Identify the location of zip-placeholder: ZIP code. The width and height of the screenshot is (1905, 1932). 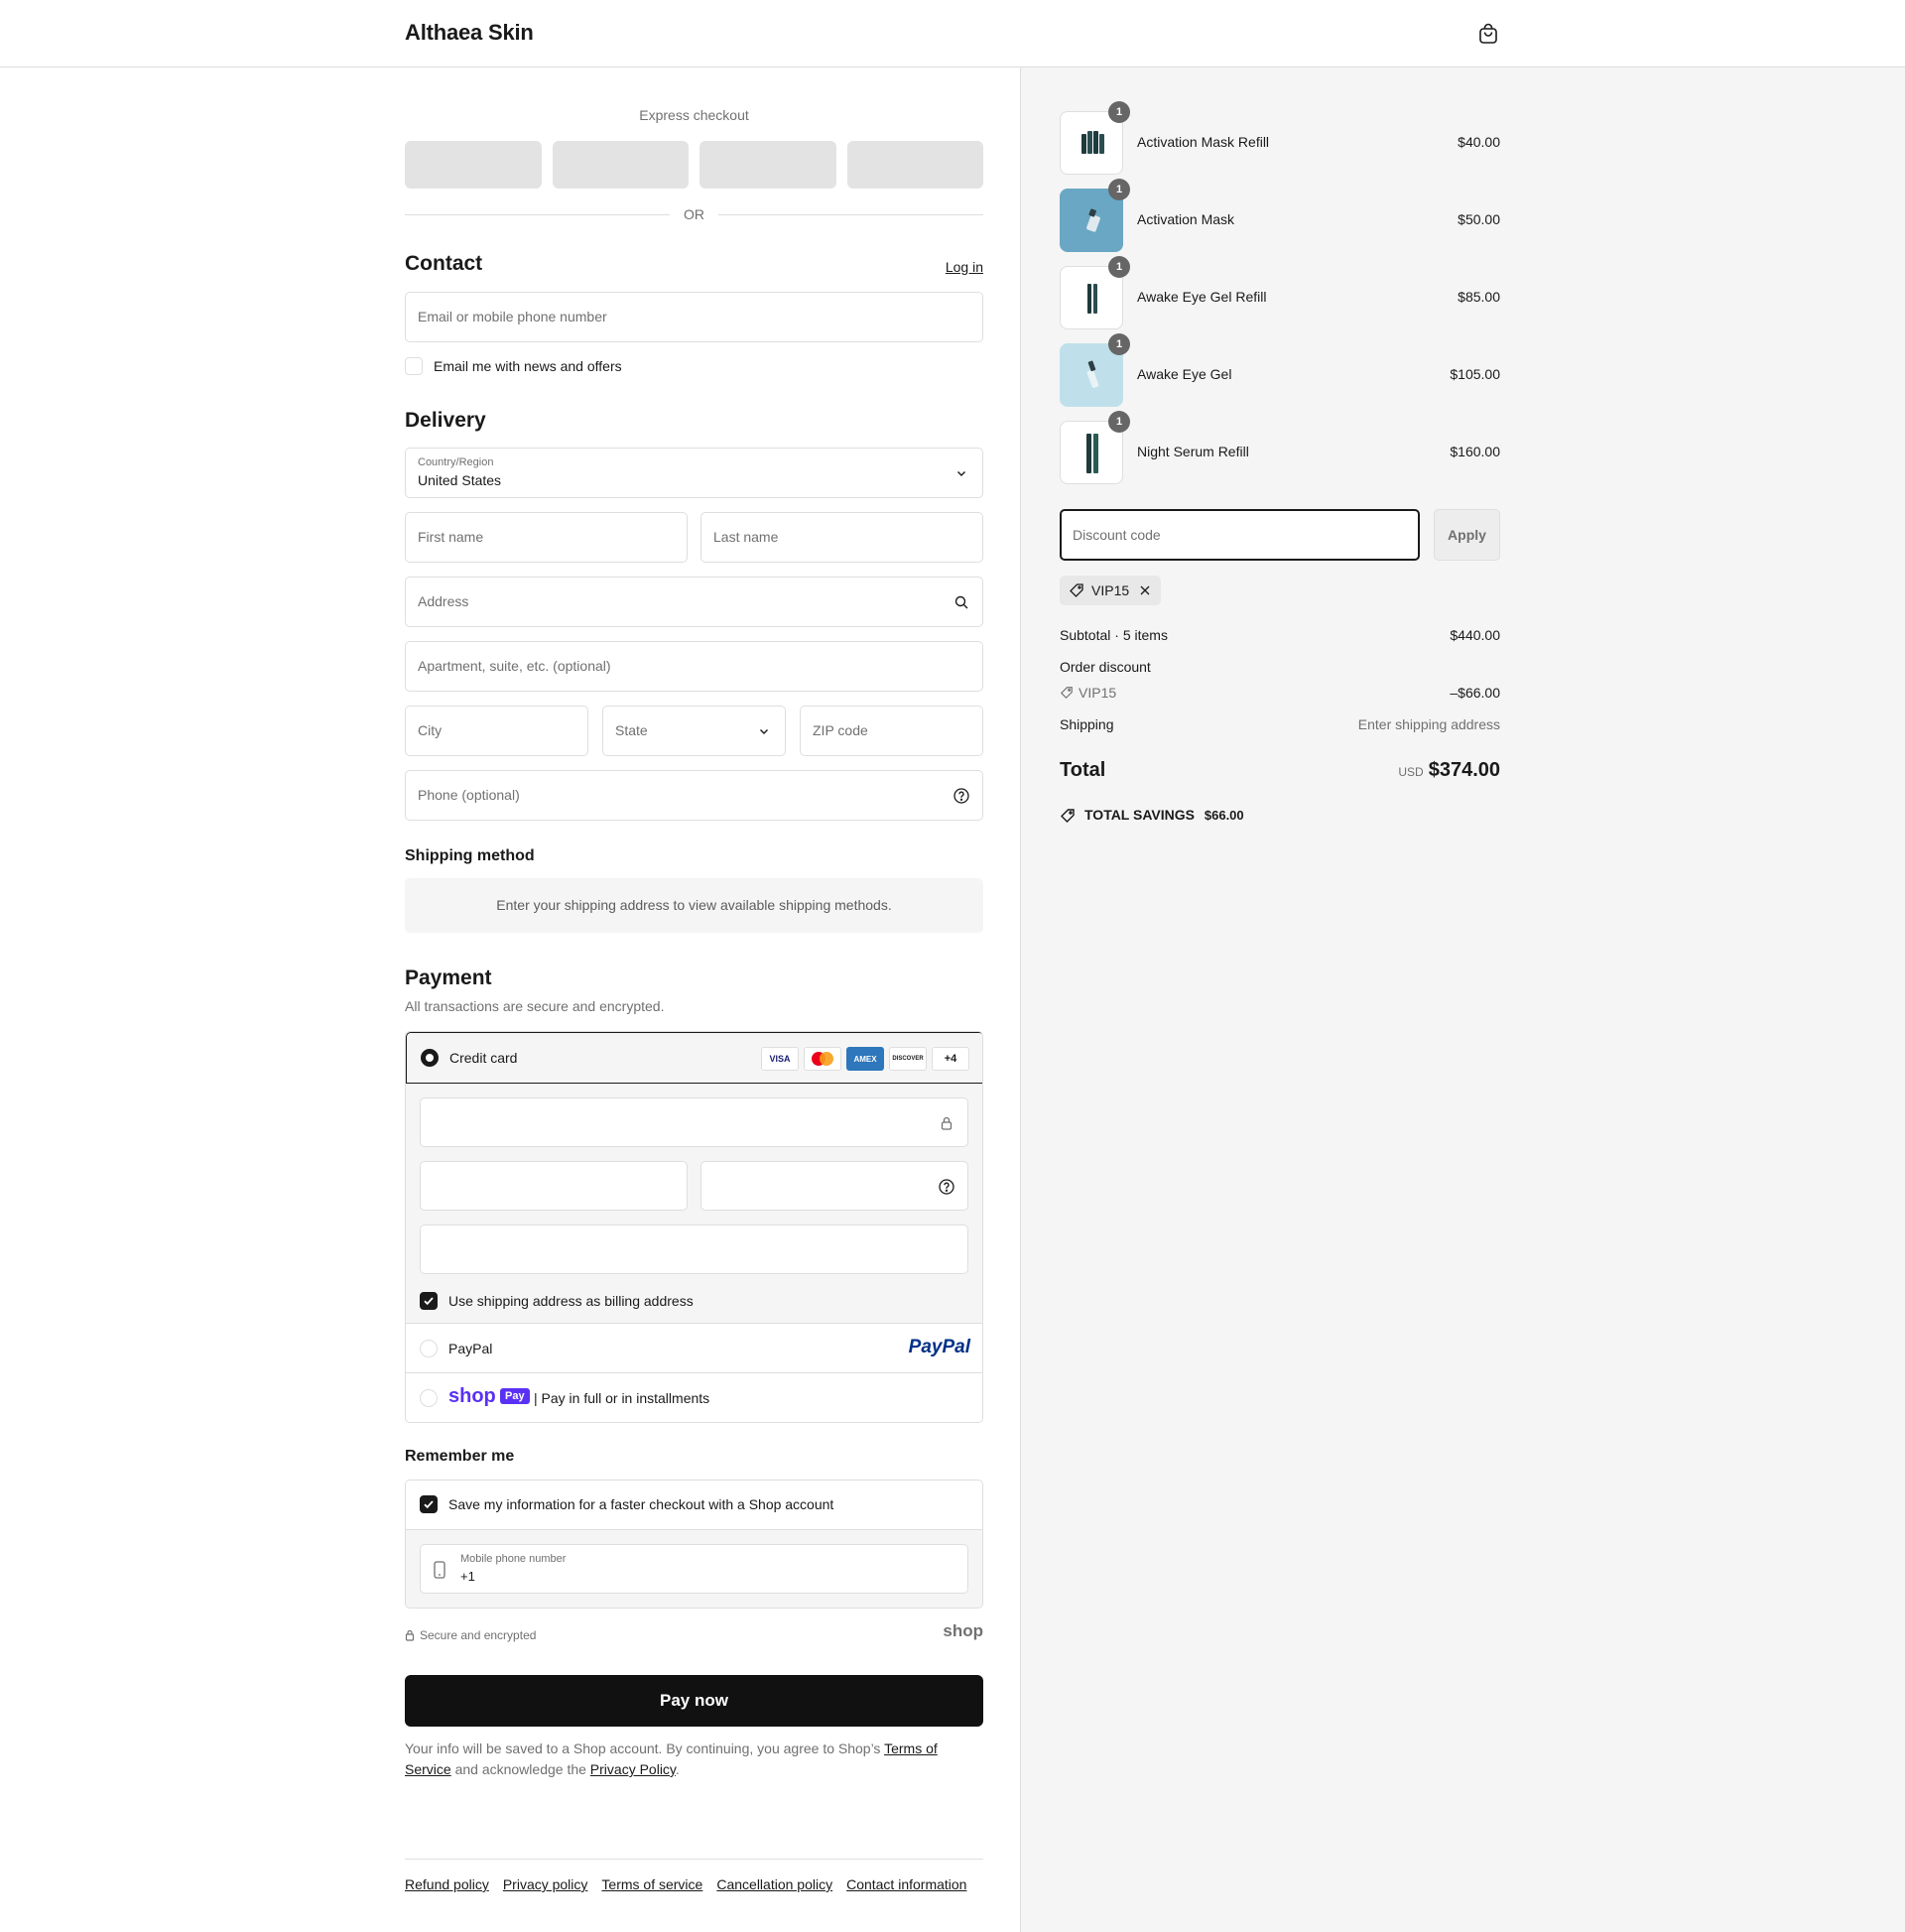
(840, 730).